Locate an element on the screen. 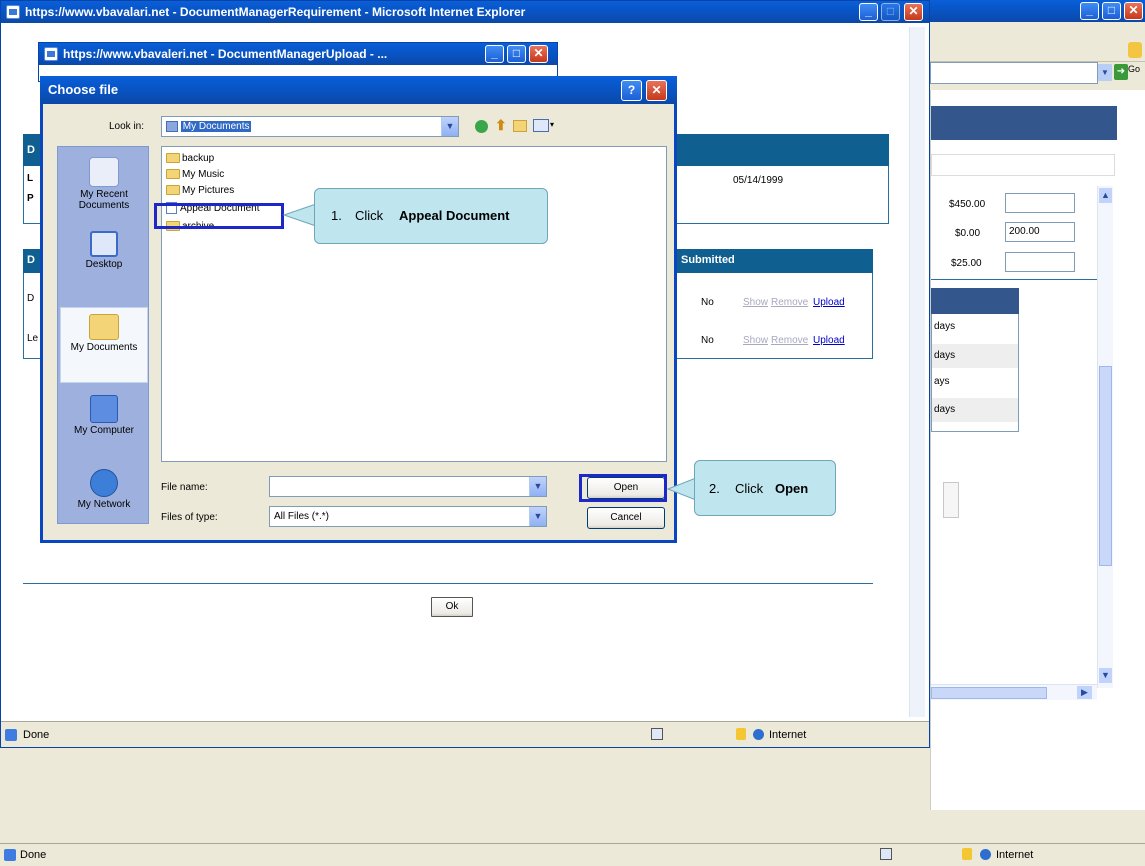 Image resolution: width=1145 pixels, height=866 pixels. help-icon: ? is located at coordinates (631, 90).